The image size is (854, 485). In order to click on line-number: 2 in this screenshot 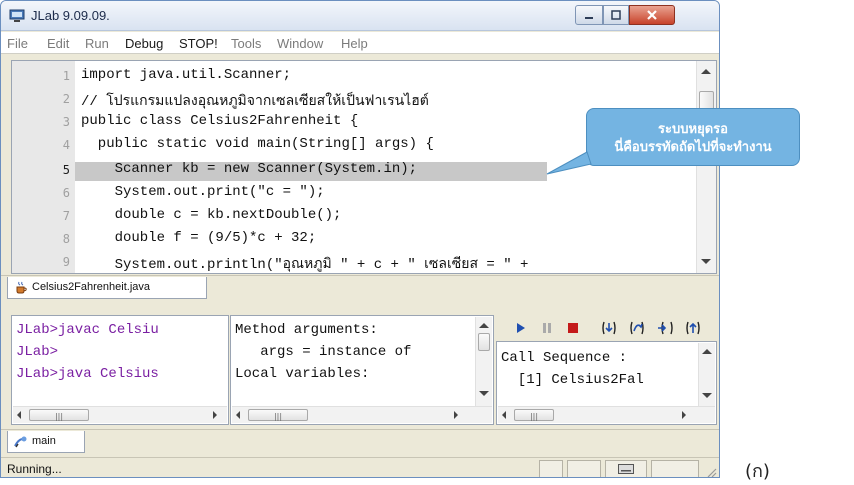, I will do `click(66, 99)`.